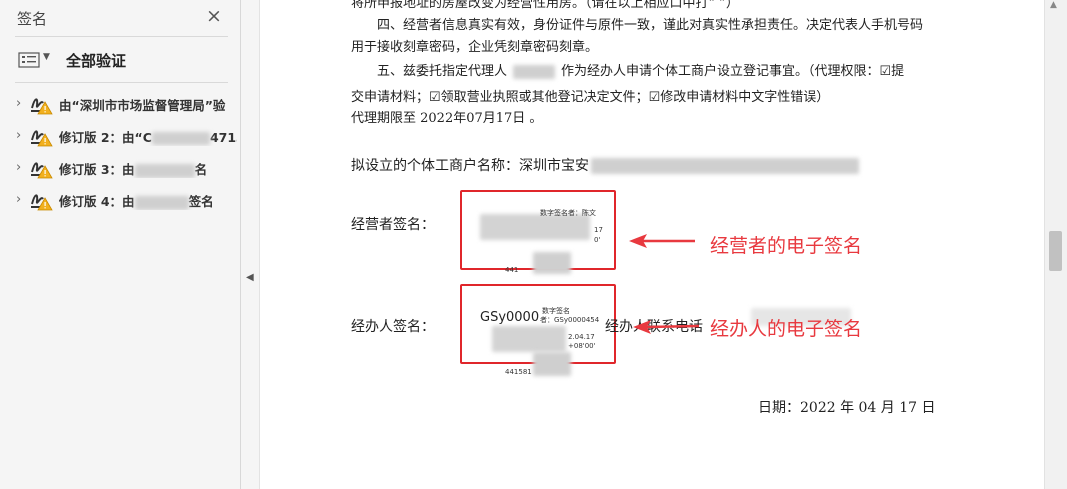  Describe the element at coordinates (201, 201) in the screenshot. I see `signature-label-suffix: 签名` at that location.